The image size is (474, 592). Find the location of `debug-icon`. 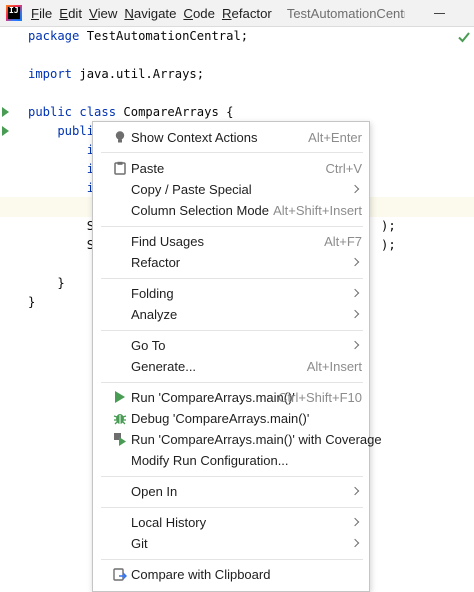

debug-icon is located at coordinates (120, 419).